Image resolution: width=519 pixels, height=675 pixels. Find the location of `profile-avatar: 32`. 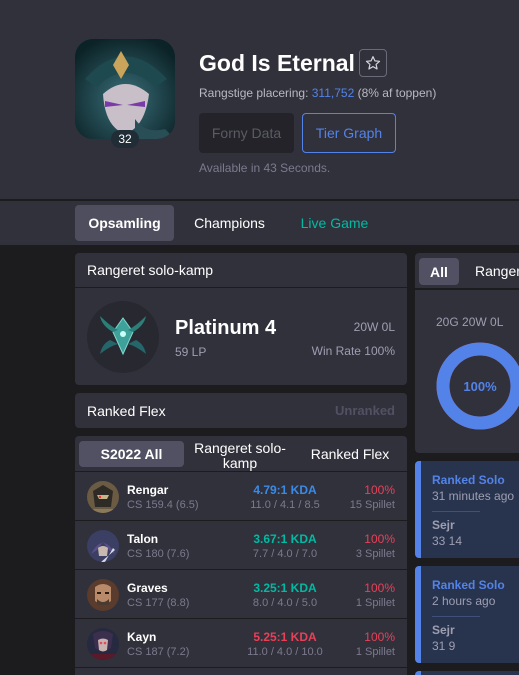

profile-avatar: 32 is located at coordinates (125, 93).